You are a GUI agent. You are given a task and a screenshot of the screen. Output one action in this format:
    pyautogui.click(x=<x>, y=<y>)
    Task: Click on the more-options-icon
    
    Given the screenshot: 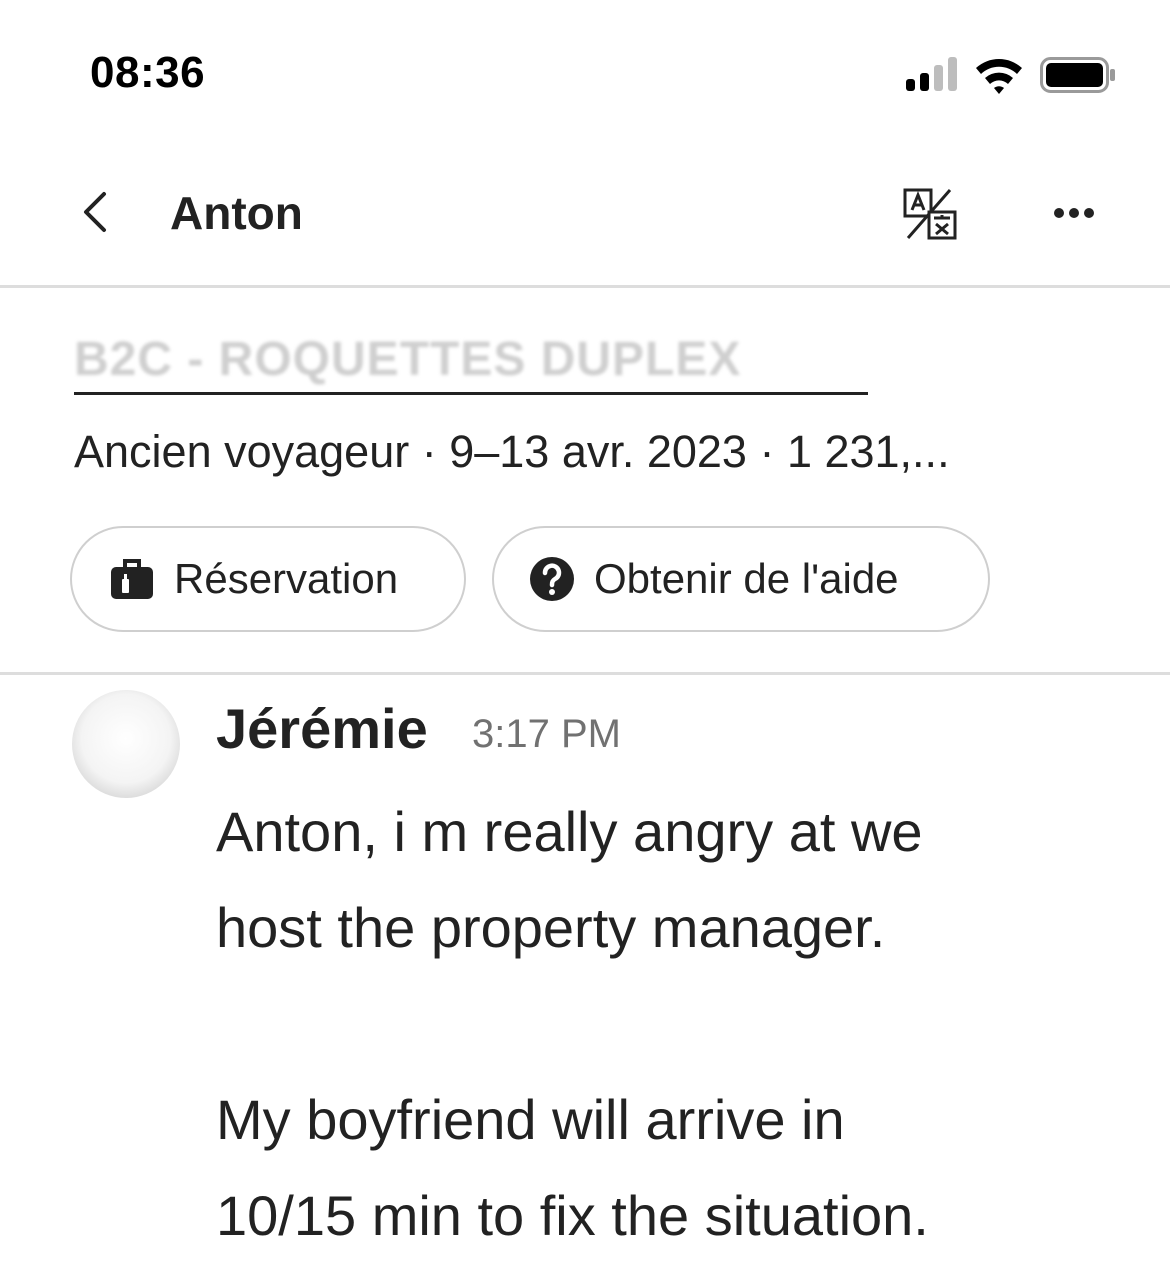 What is the action you would take?
    pyautogui.click(x=1074, y=212)
    